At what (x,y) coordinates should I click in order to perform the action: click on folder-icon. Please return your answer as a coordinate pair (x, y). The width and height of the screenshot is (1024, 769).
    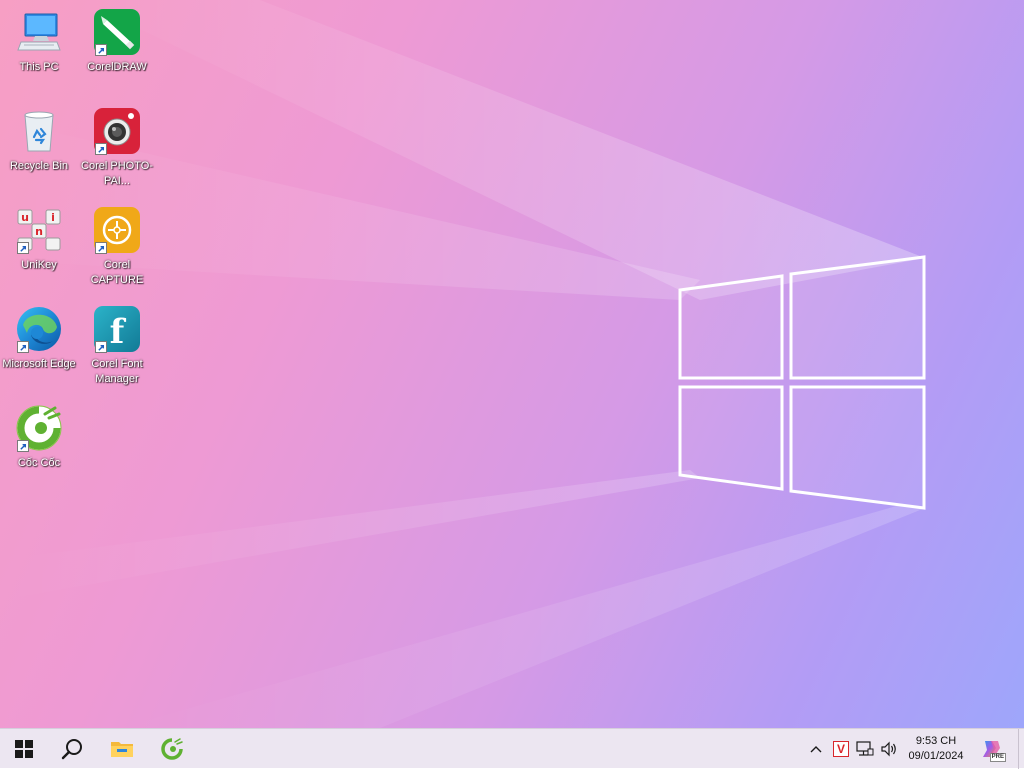
    Looking at the image, I should click on (122, 749).